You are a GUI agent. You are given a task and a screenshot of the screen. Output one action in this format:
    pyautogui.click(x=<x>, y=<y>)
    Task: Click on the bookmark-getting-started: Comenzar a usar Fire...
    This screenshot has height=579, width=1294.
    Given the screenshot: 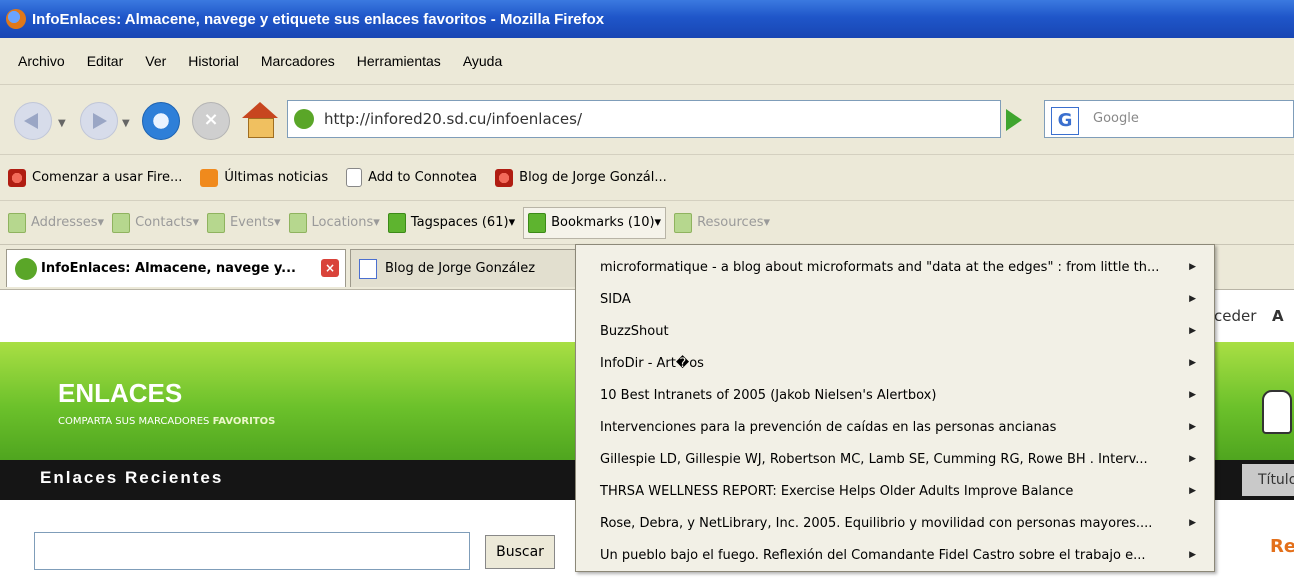 What is the action you would take?
    pyautogui.click(x=95, y=177)
    